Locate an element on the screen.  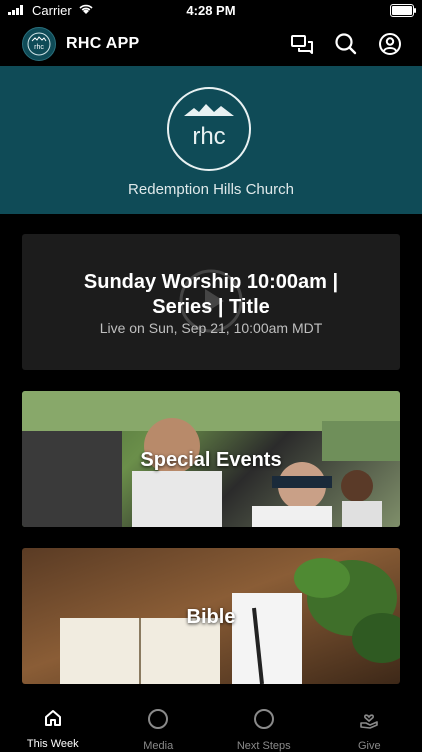
status-bar: Carrier 4:28 PM is located at coordinates (211, 11).